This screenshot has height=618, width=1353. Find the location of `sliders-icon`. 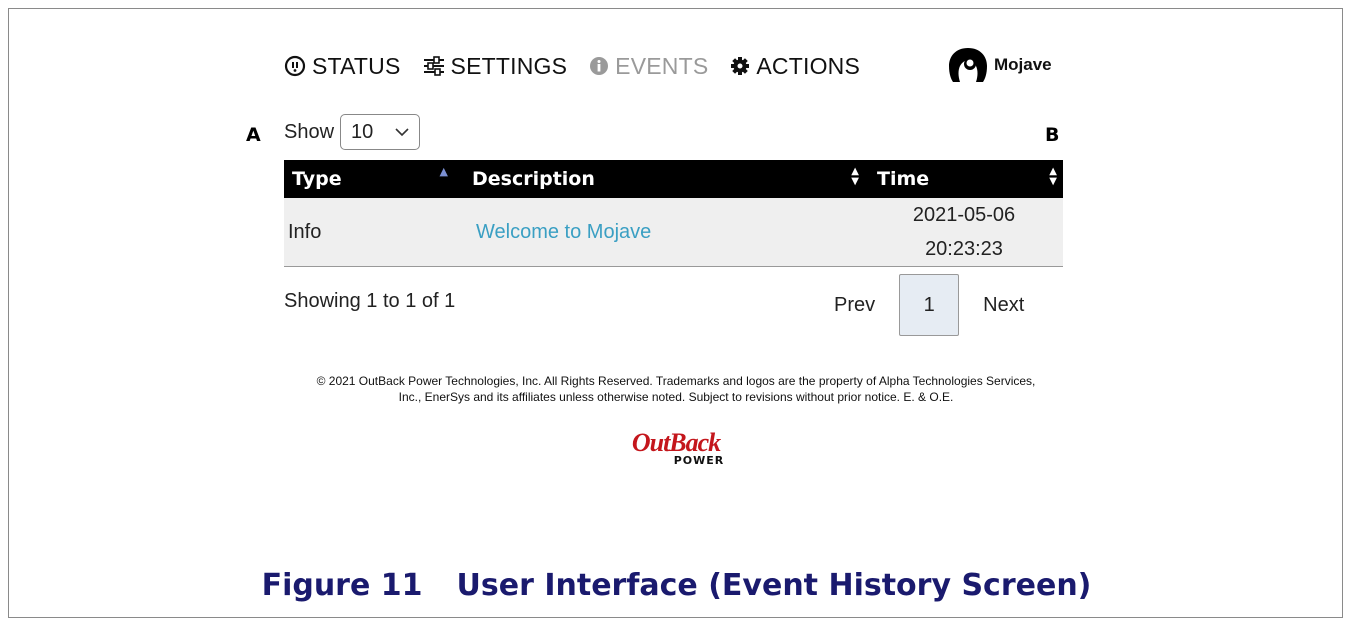

sliders-icon is located at coordinates (433, 66).